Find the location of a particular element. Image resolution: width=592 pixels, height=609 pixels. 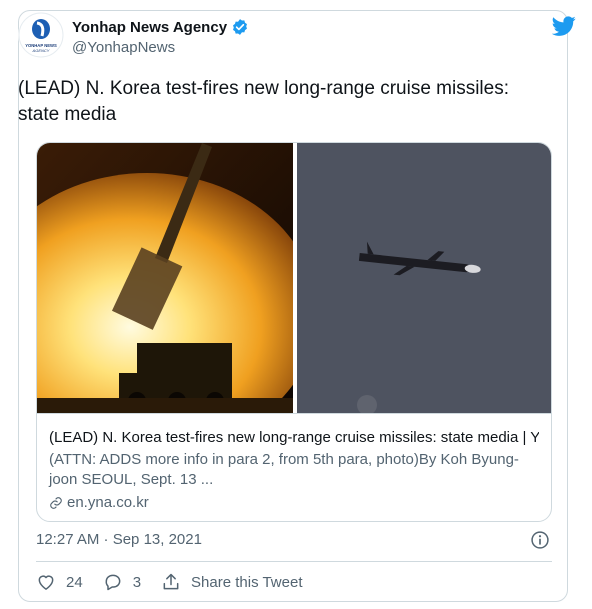

like-count: 24 is located at coordinates (74, 582).